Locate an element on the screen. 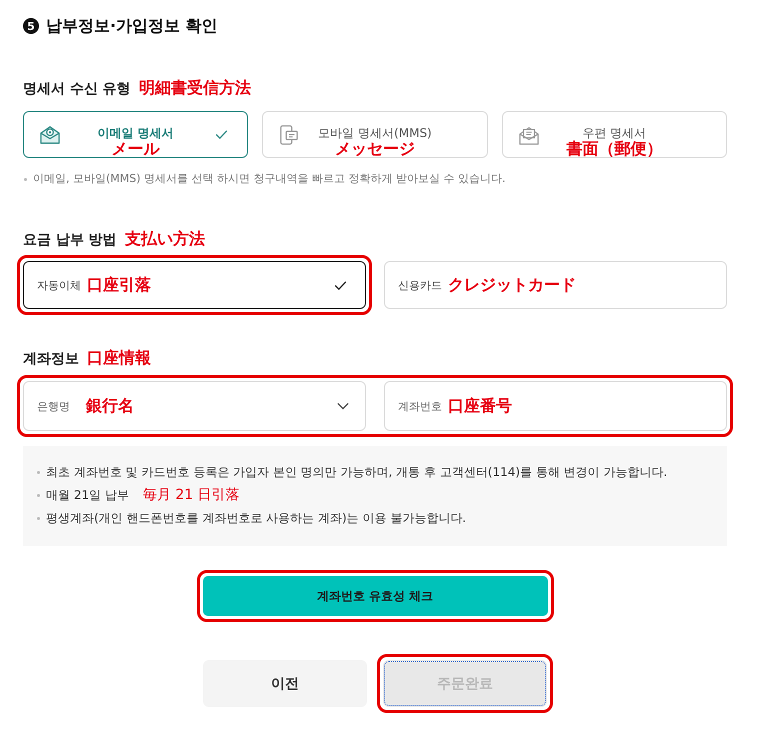 The image size is (760, 737). help-text: 이메일, 모바일(MMS) 명세서를 선택 하시면 청구내역을 빠르고 정확하게 받아보실 수 있습니다. is located at coordinates (269, 179).